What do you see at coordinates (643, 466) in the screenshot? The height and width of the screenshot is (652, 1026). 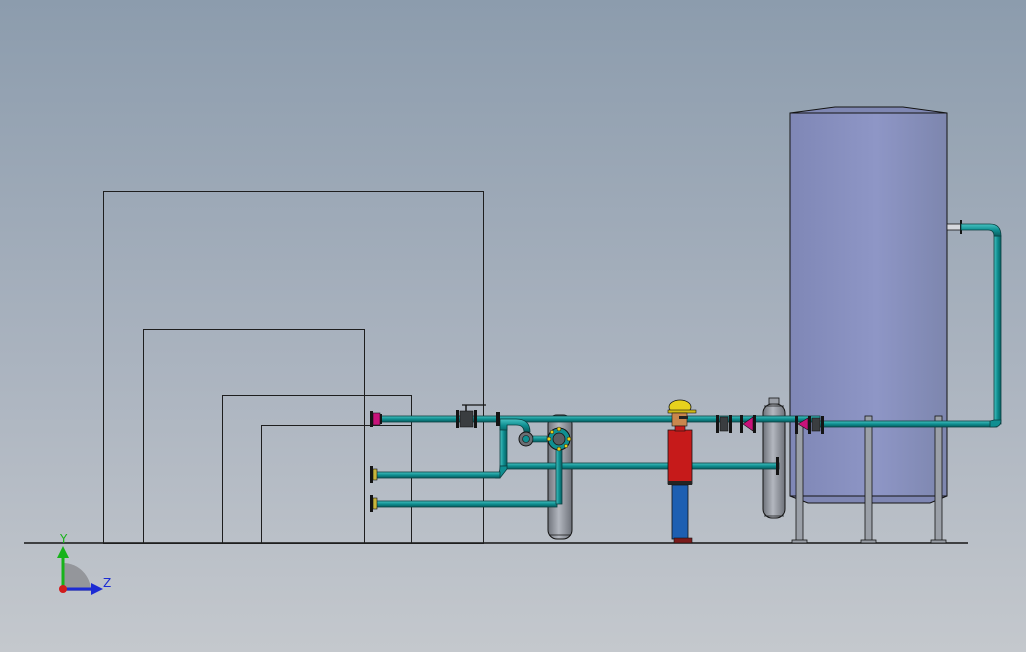 I see `middle-line` at bounding box center [643, 466].